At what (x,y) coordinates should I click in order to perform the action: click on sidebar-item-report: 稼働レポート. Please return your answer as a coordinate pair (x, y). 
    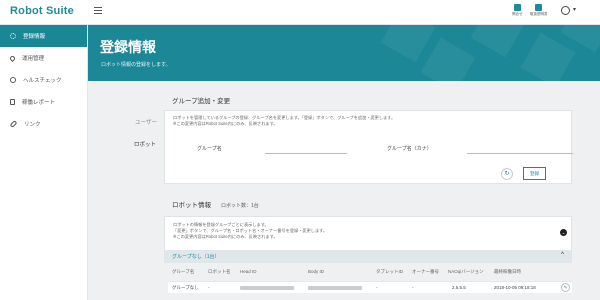
    Looking at the image, I should click on (43, 102).